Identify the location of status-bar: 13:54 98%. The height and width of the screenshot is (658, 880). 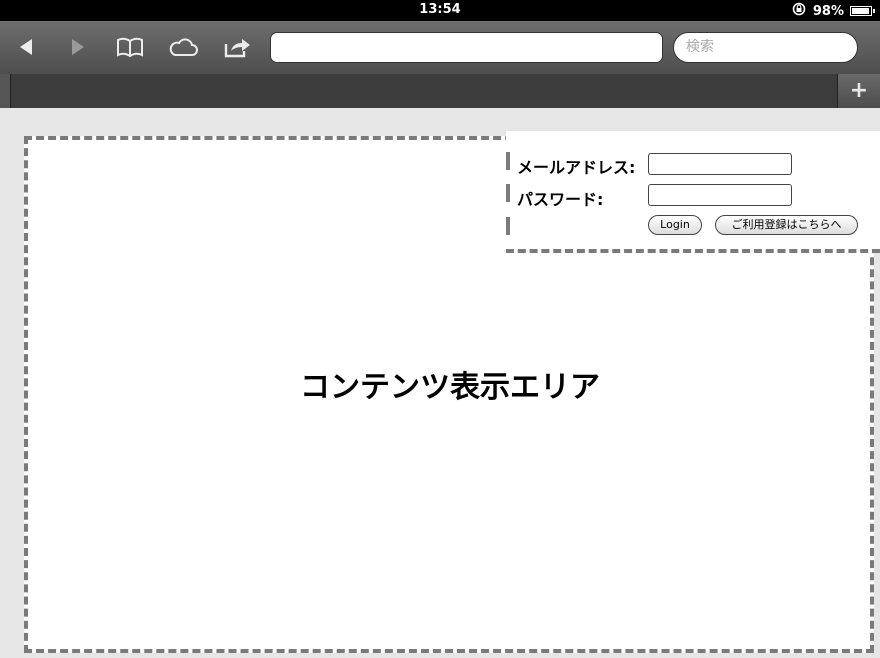
(440, 10).